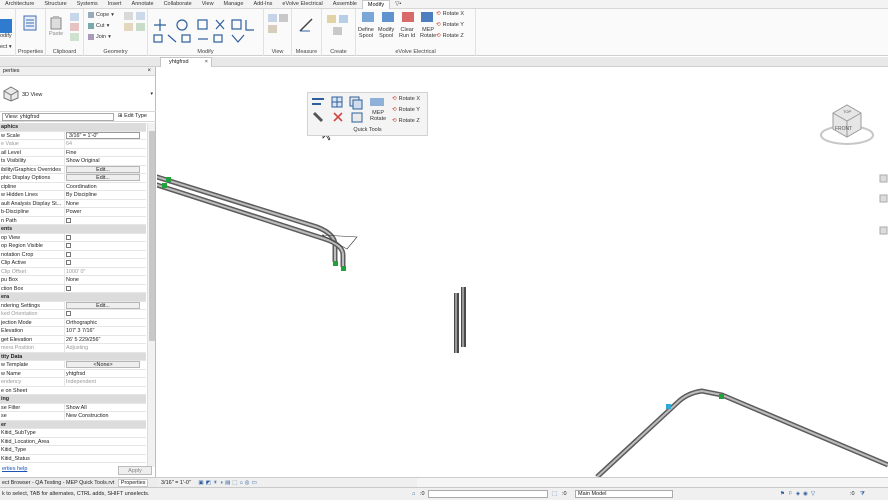 This screenshot has width=888, height=500. Describe the element at coordinates (133, 483) in the screenshot. I see `properties-tab: Properties` at that location.